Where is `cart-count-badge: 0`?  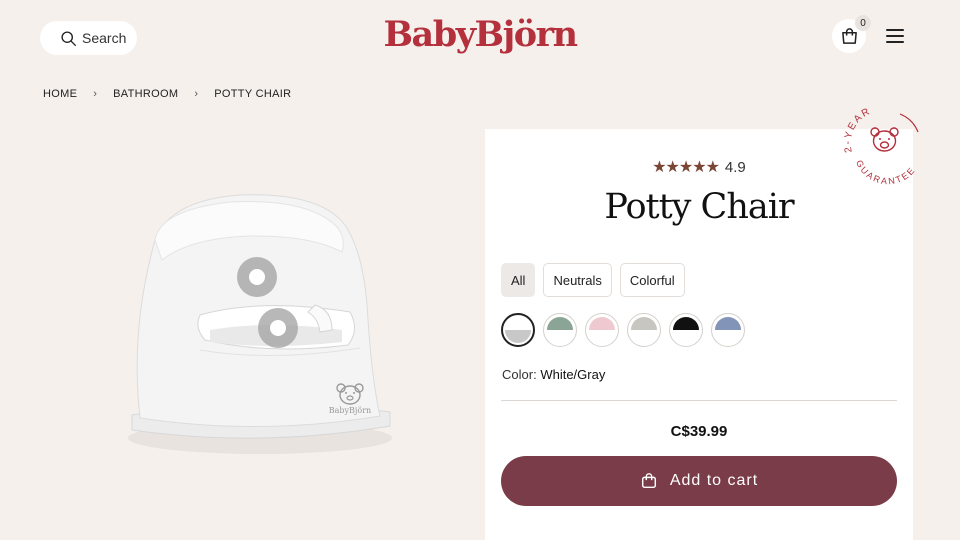
cart-count-badge: 0 is located at coordinates (863, 23).